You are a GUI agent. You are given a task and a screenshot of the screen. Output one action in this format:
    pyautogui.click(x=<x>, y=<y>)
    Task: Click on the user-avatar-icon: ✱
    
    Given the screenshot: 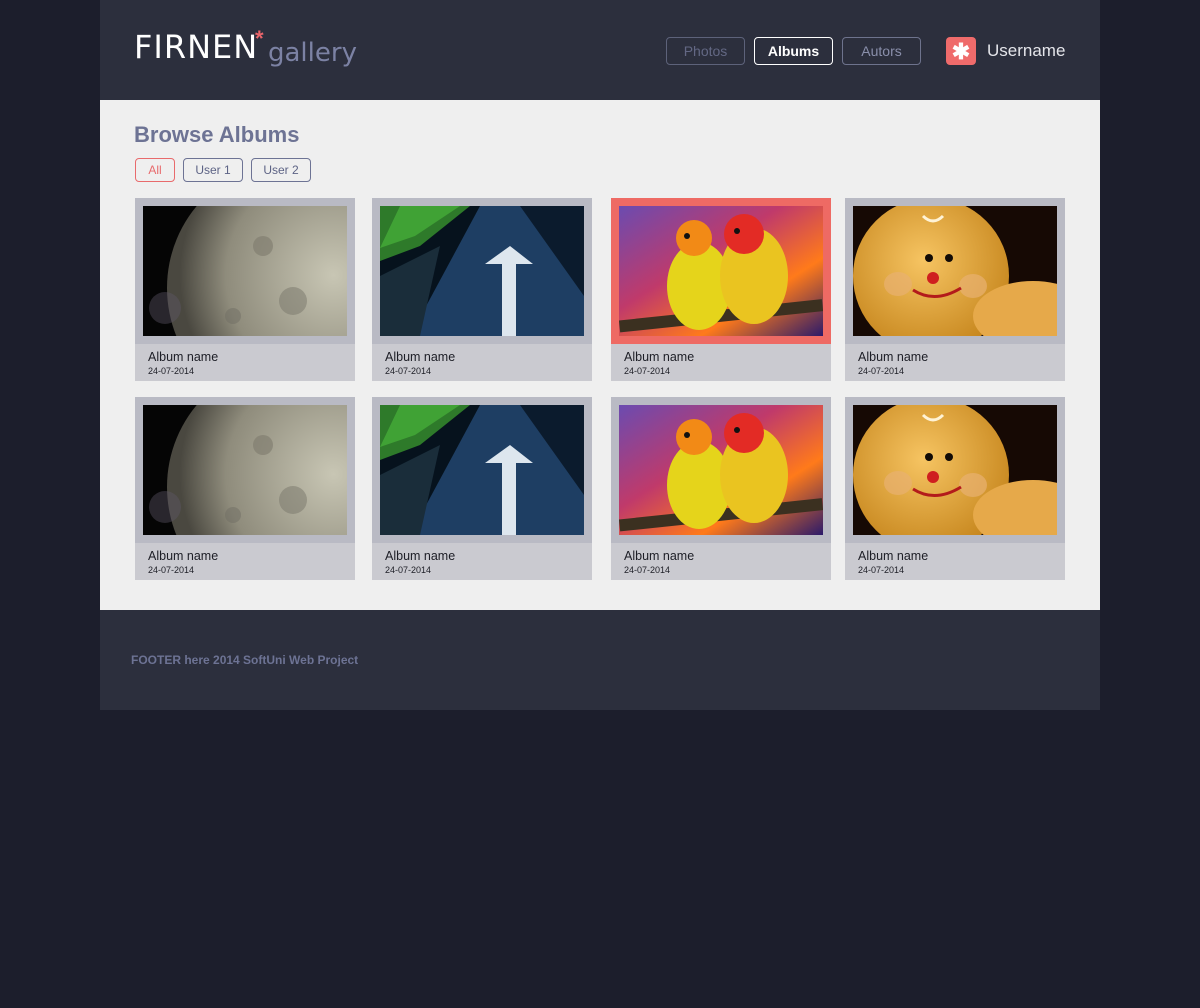 What is the action you would take?
    pyautogui.click(x=961, y=51)
    